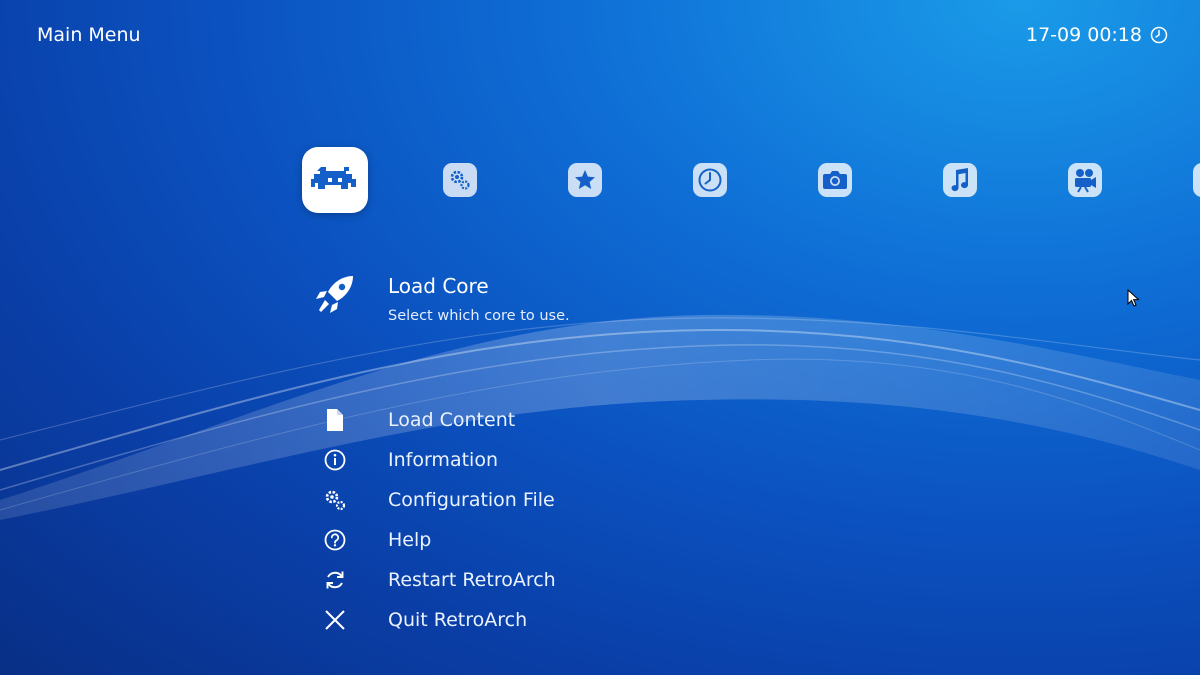  What do you see at coordinates (335, 540) in the screenshot?
I see `help-icon` at bounding box center [335, 540].